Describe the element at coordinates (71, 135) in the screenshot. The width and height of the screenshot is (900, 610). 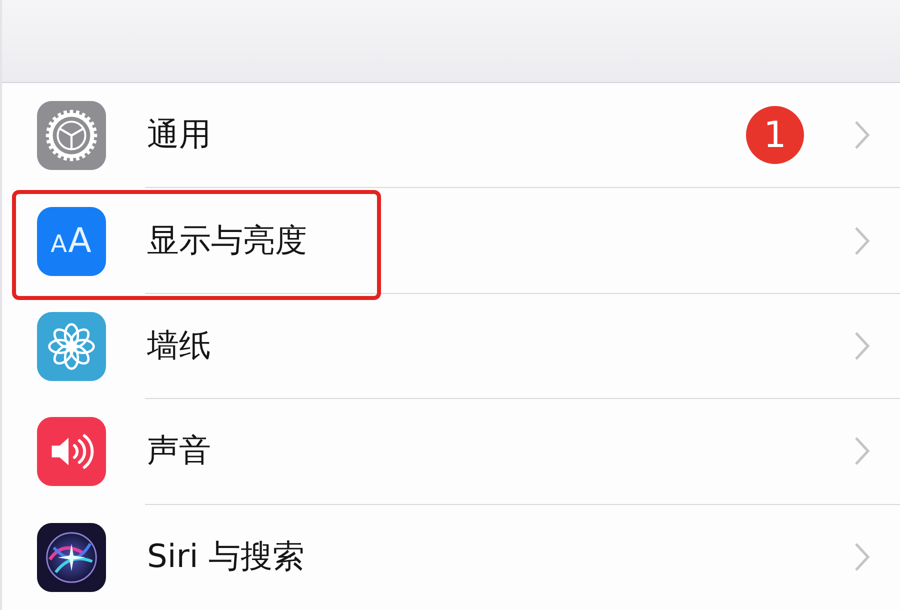
I see `gear-icon` at that location.